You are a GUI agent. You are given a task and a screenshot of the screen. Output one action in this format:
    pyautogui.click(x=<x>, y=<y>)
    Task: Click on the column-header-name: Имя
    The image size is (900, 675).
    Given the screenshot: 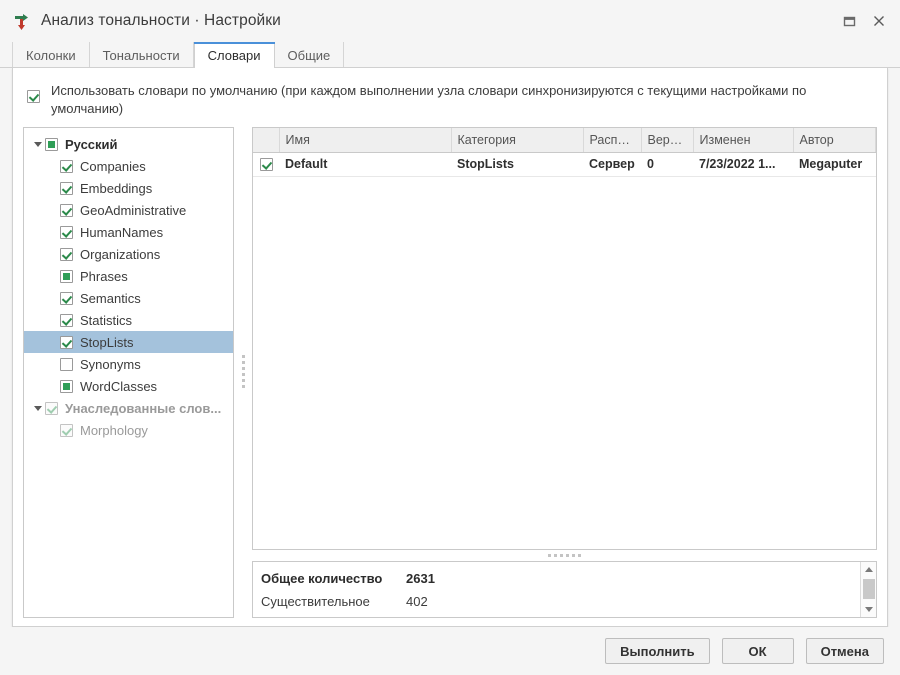 What is the action you would take?
    pyautogui.click(x=365, y=140)
    